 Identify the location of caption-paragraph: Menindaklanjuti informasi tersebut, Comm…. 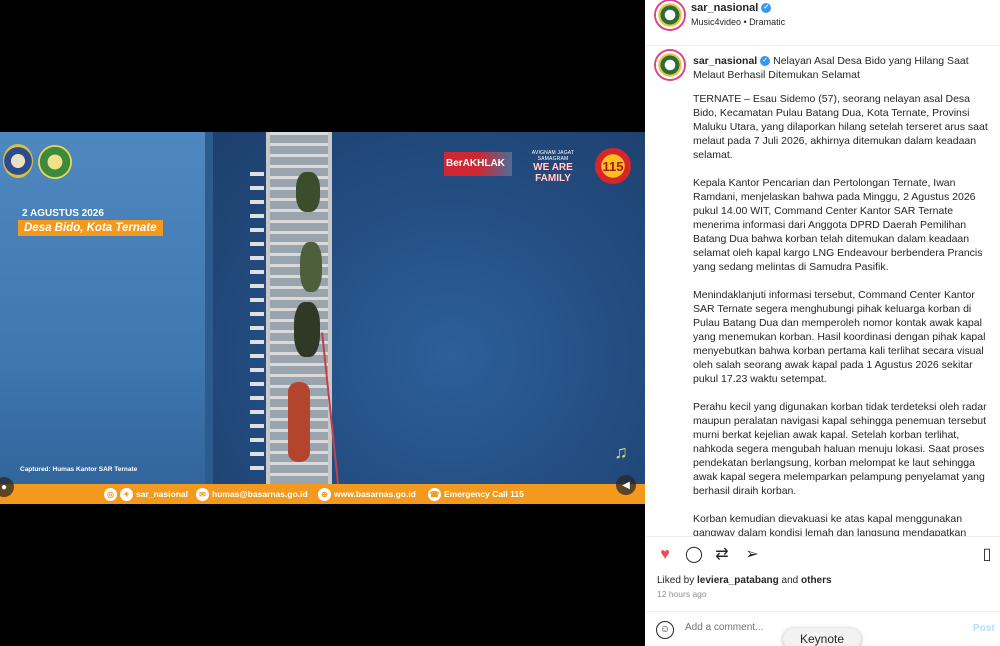
(839, 337).